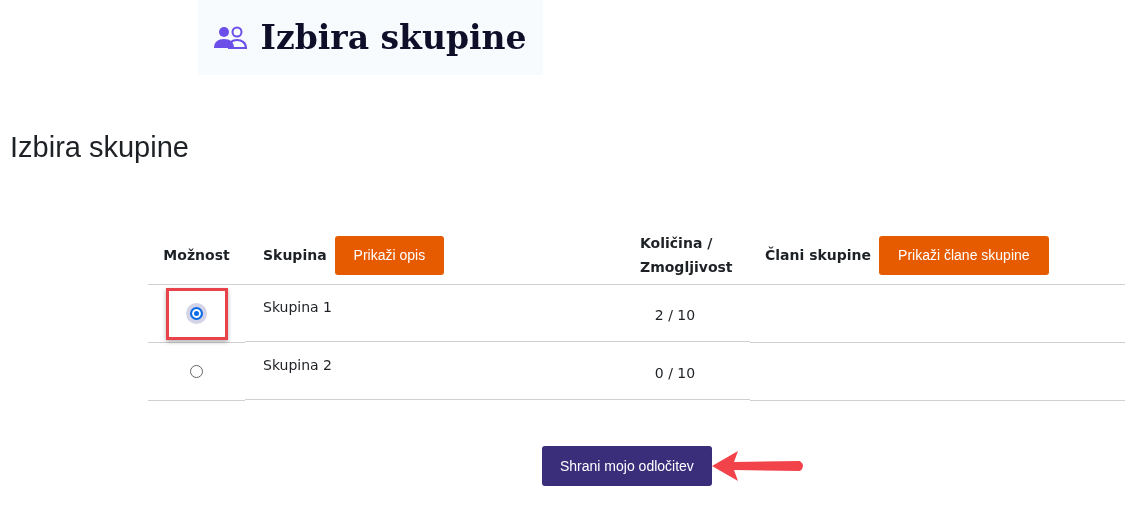 The width and height of the screenshot is (1131, 516). I want to click on count-text: 2 / 10, so click(675, 315).